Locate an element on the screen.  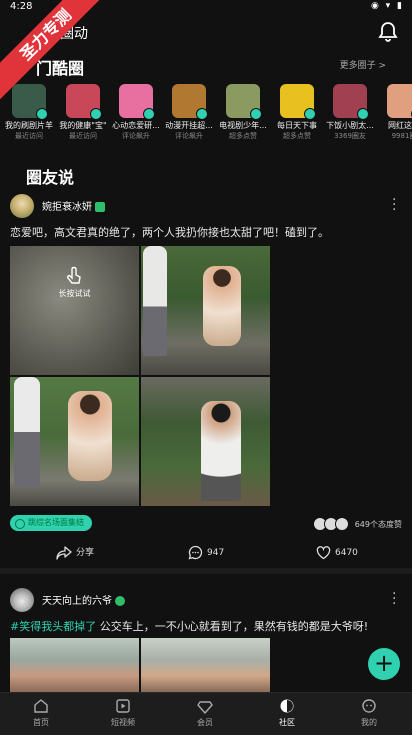
share-label: 分享 is located at coordinates (85, 553).